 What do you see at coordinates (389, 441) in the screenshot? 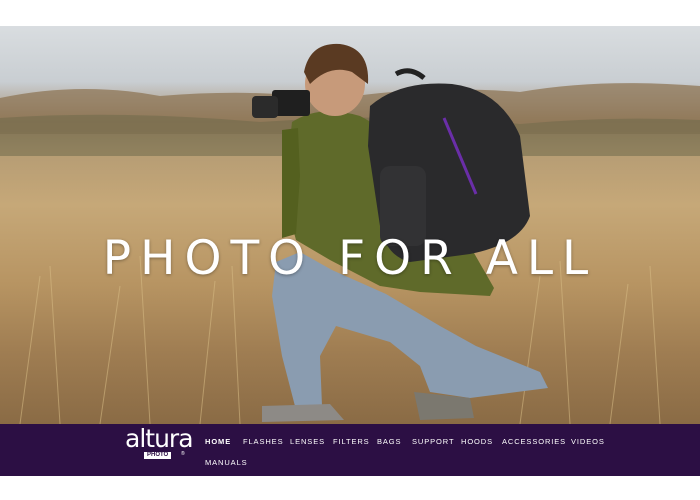
I see `nav-bags: BAGS` at bounding box center [389, 441].